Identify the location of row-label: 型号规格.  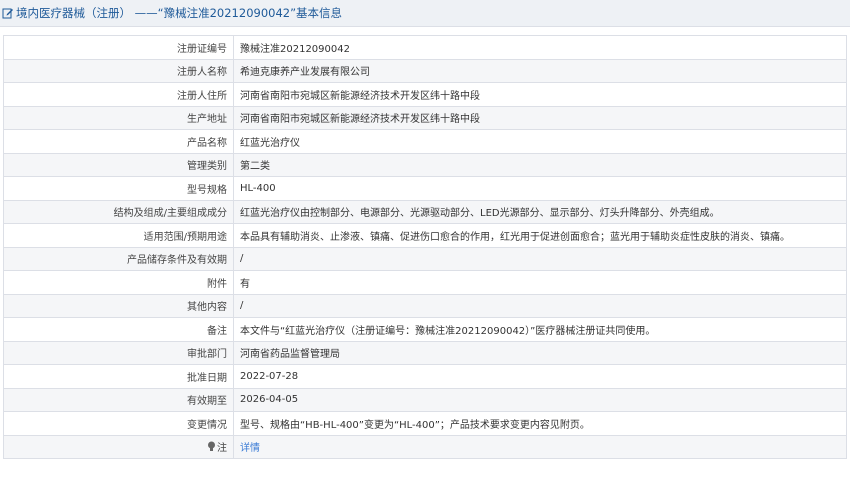
(118, 188).